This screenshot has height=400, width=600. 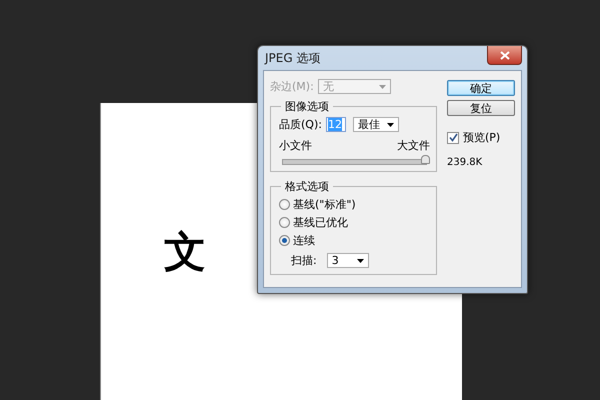 What do you see at coordinates (413, 145) in the screenshot?
I see `large-file-label: 大文件` at bounding box center [413, 145].